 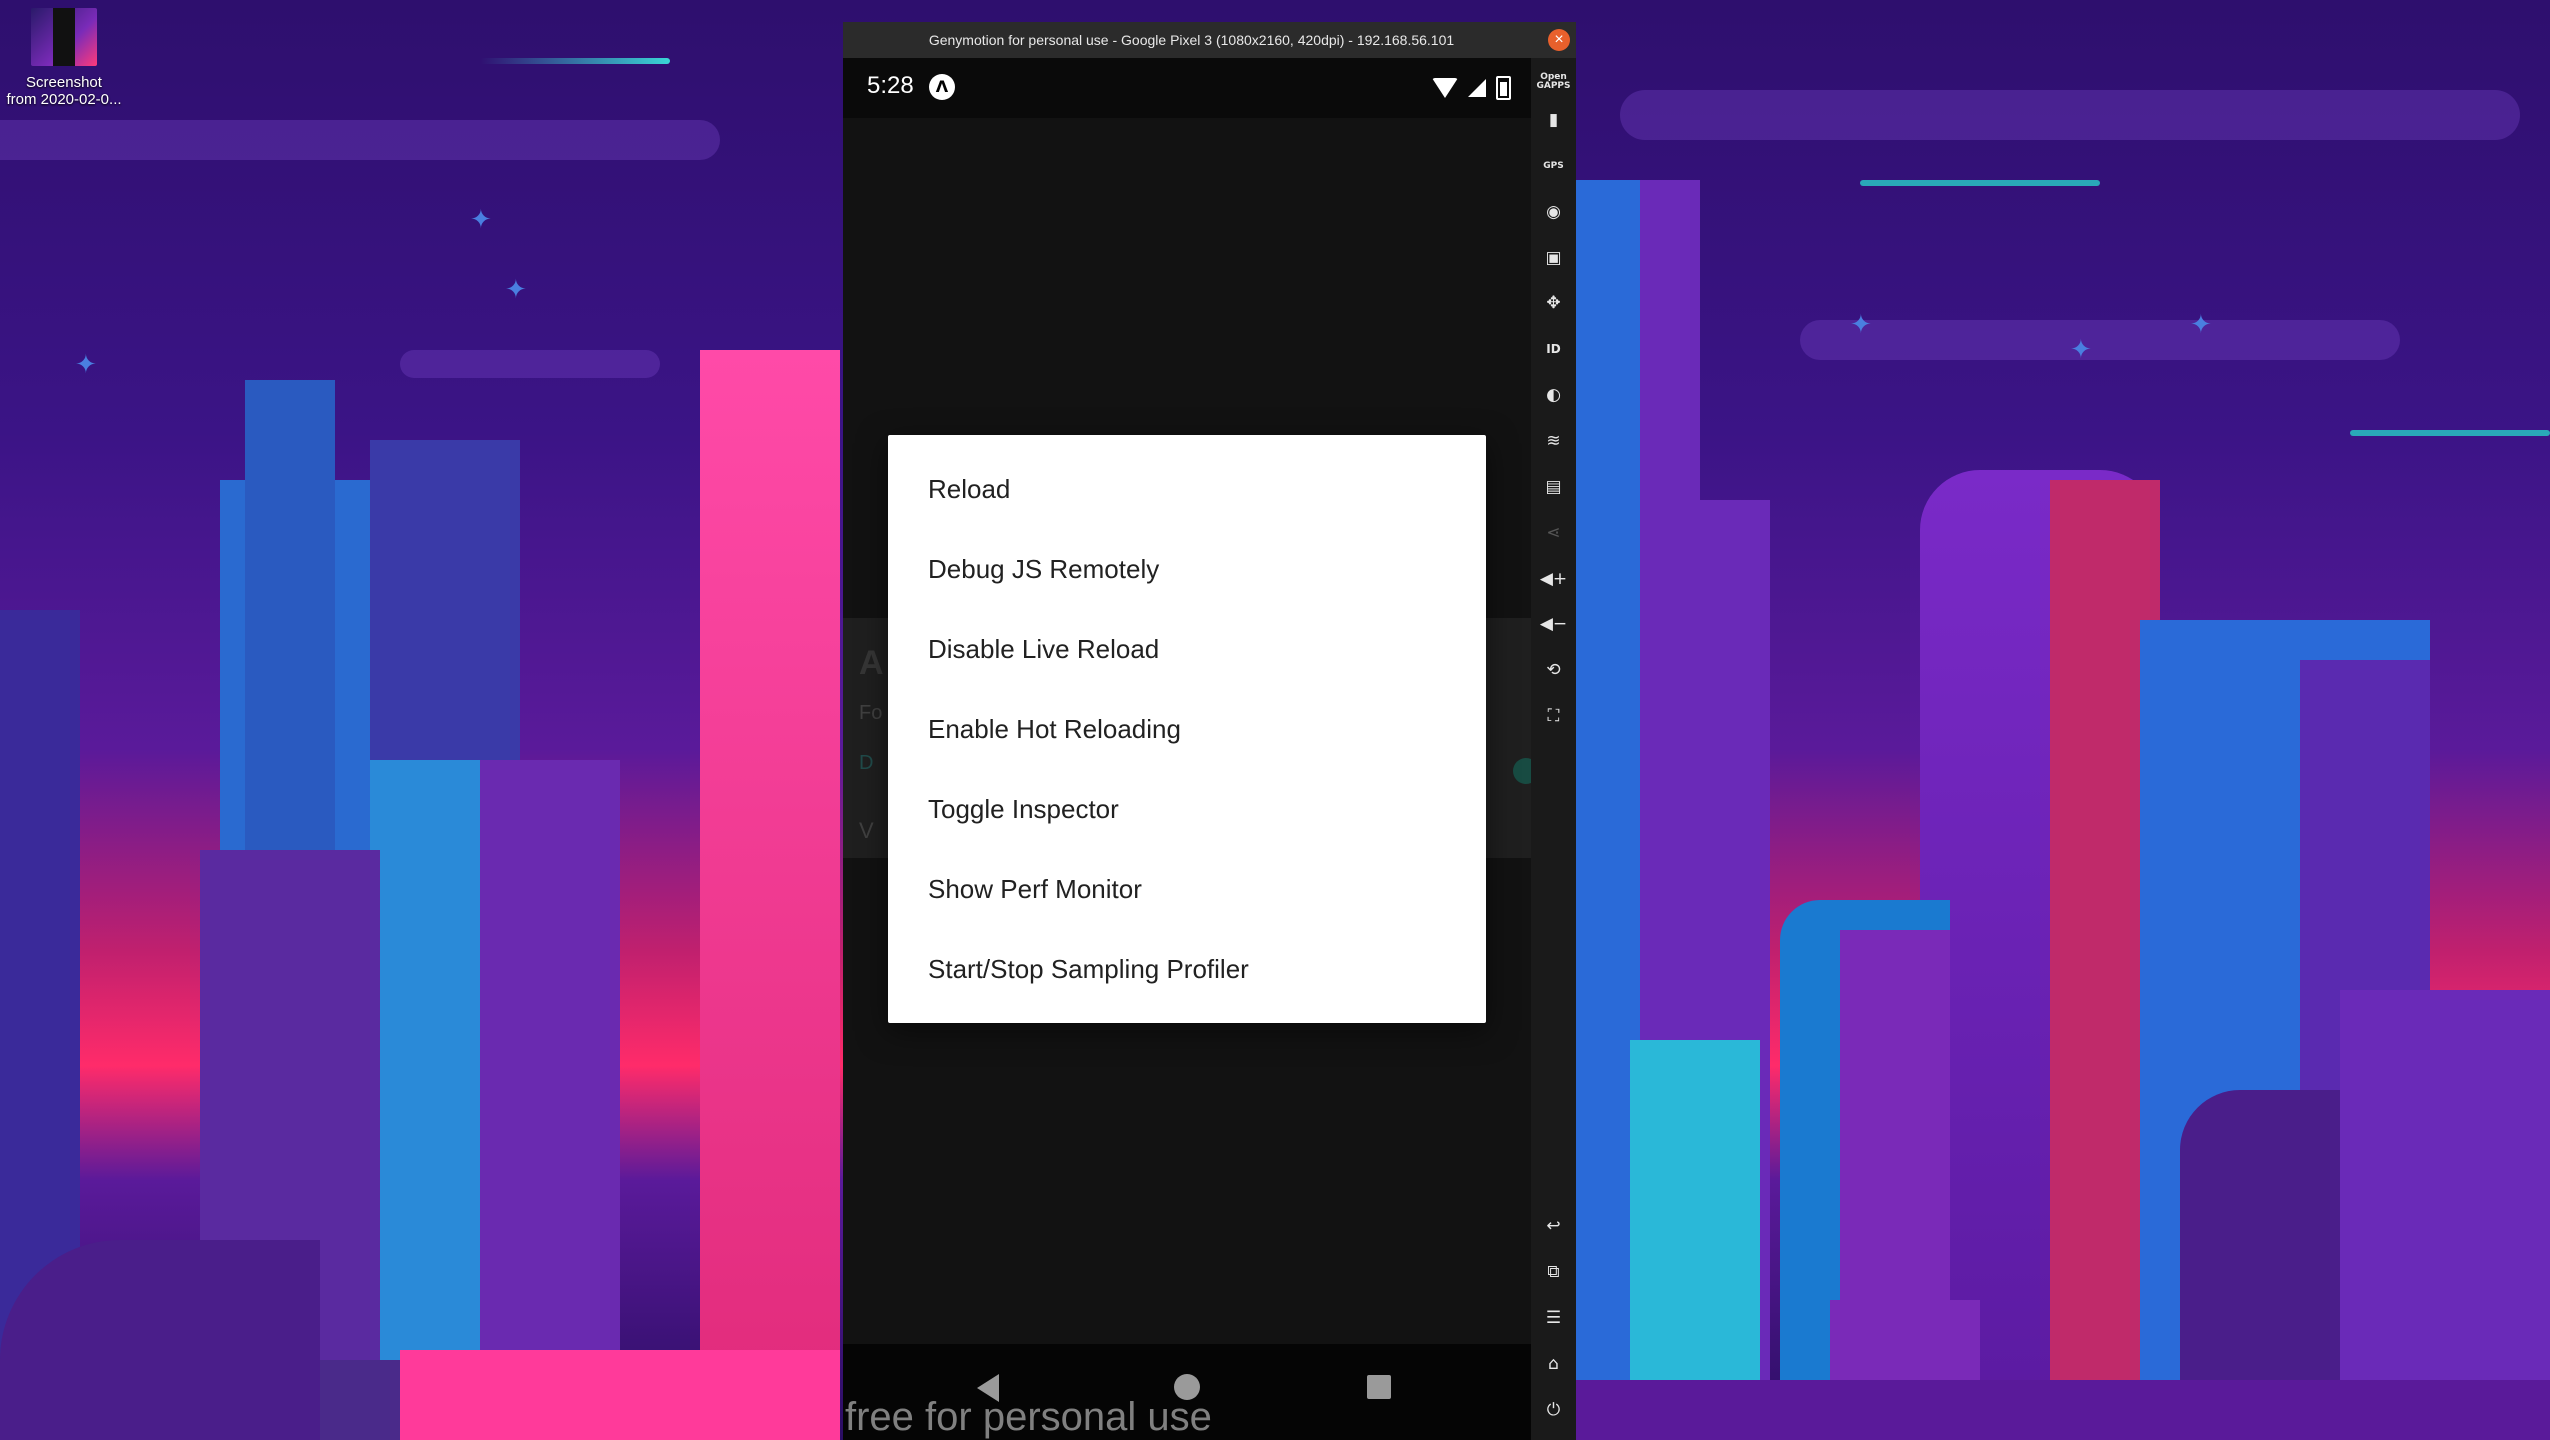 What do you see at coordinates (1187, 489) in the screenshot?
I see `menu-item-reload: Reload` at bounding box center [1187, 489].